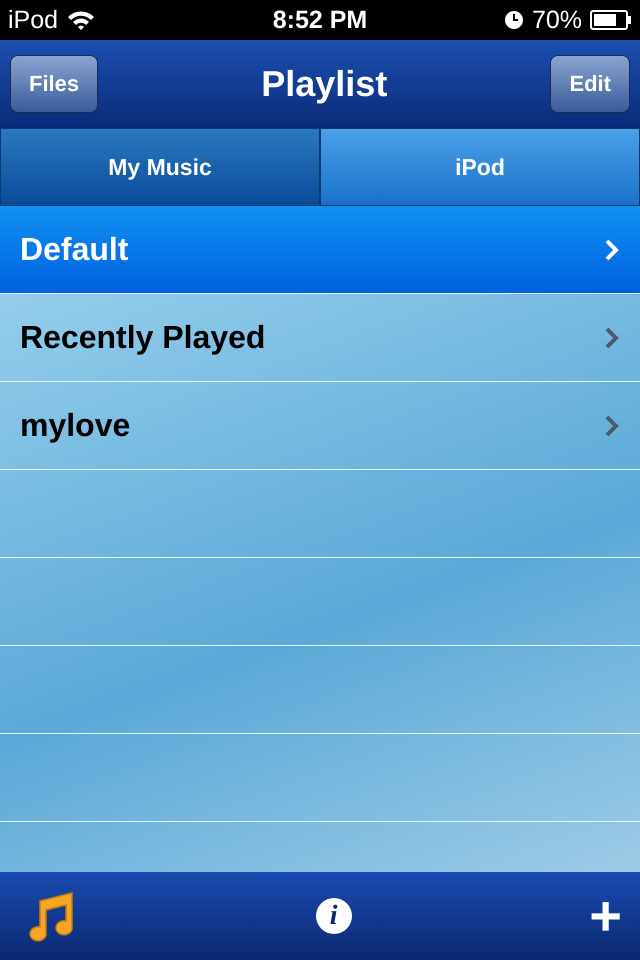 This screenshot has height=960, width=640. I want to click on wifi-icon, so click(81, 20).